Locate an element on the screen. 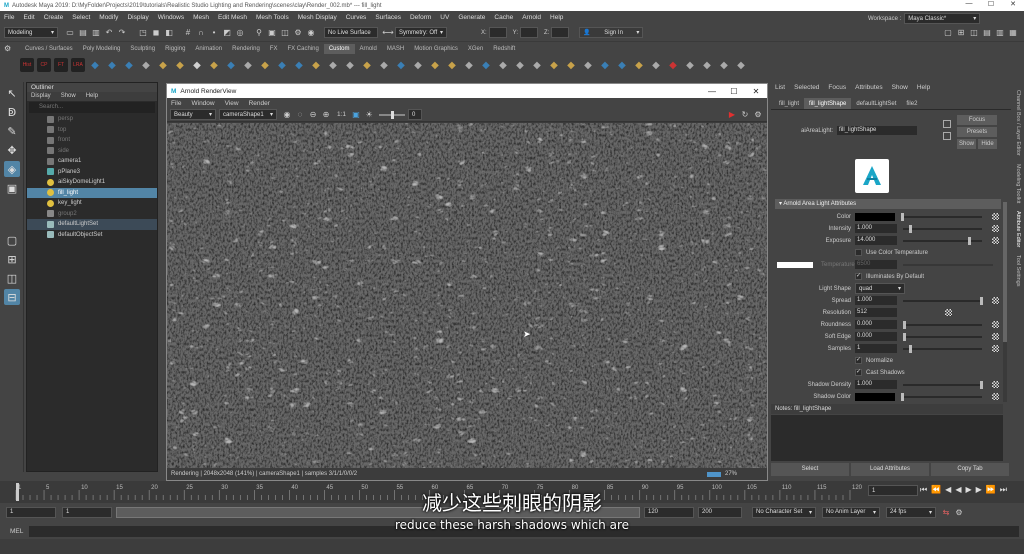 Image resolution: width=1024 pixels, height=554 pixels. outliner-item-camera1: camera1 is located at coordinates (92, 161).